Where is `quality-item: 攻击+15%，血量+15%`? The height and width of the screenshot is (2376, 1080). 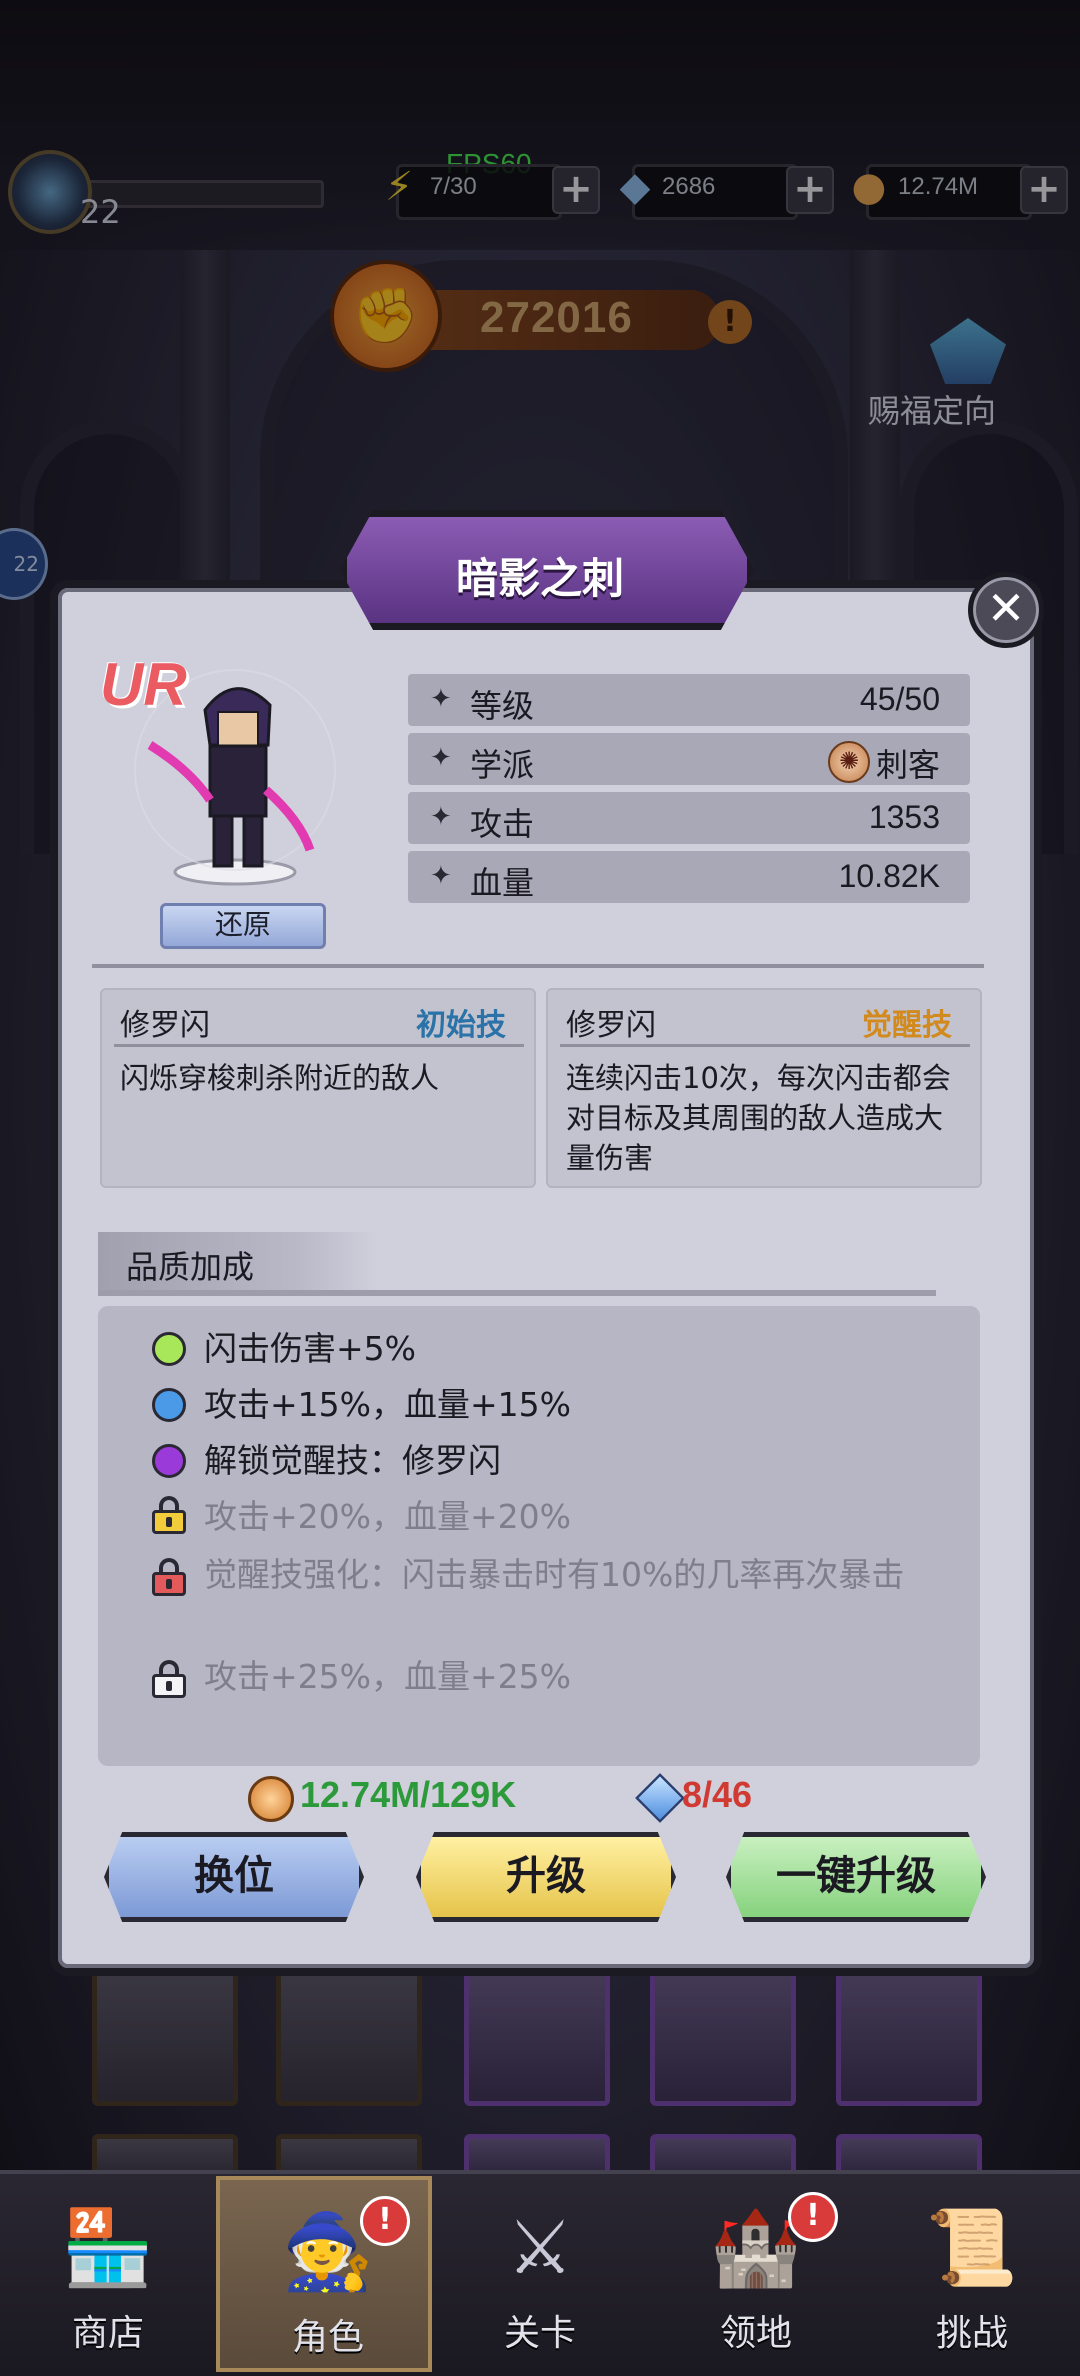
quality-item: 攻击+15%，血量+15% is located at coordinates (387, 1404).